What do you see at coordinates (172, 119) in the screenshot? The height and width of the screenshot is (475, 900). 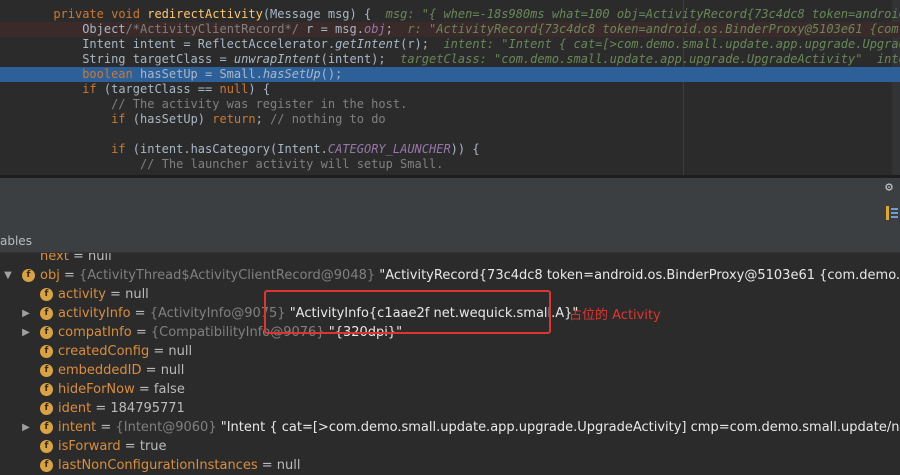 I see `code-token: (hasSetUp)` at bounding box center [172, 119].